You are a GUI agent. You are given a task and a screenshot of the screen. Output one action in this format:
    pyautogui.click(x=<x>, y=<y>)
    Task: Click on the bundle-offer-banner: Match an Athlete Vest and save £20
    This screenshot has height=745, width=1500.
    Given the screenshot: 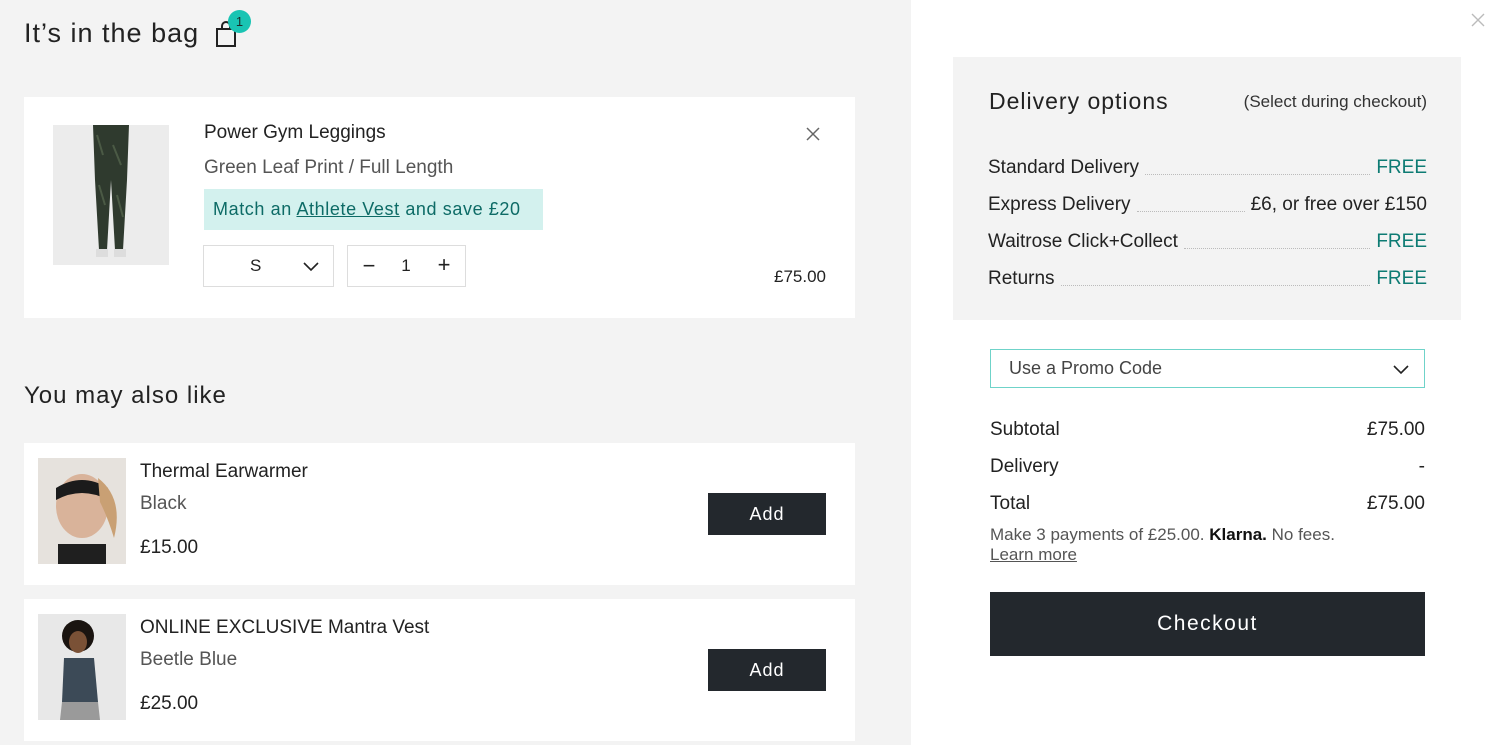 What is the action you would take?
    pyautogui.click(x=373, y=209)
    